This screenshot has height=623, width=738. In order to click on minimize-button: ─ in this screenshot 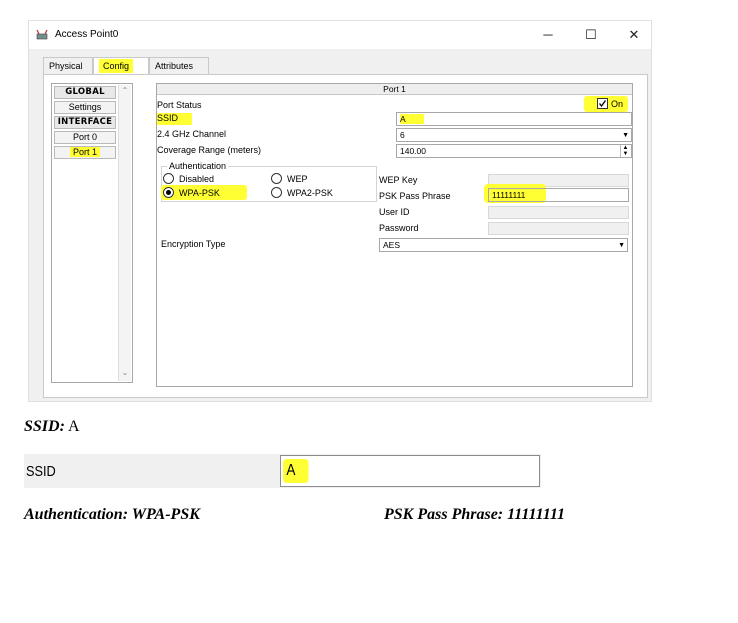, I will do `click(548, 35)`.